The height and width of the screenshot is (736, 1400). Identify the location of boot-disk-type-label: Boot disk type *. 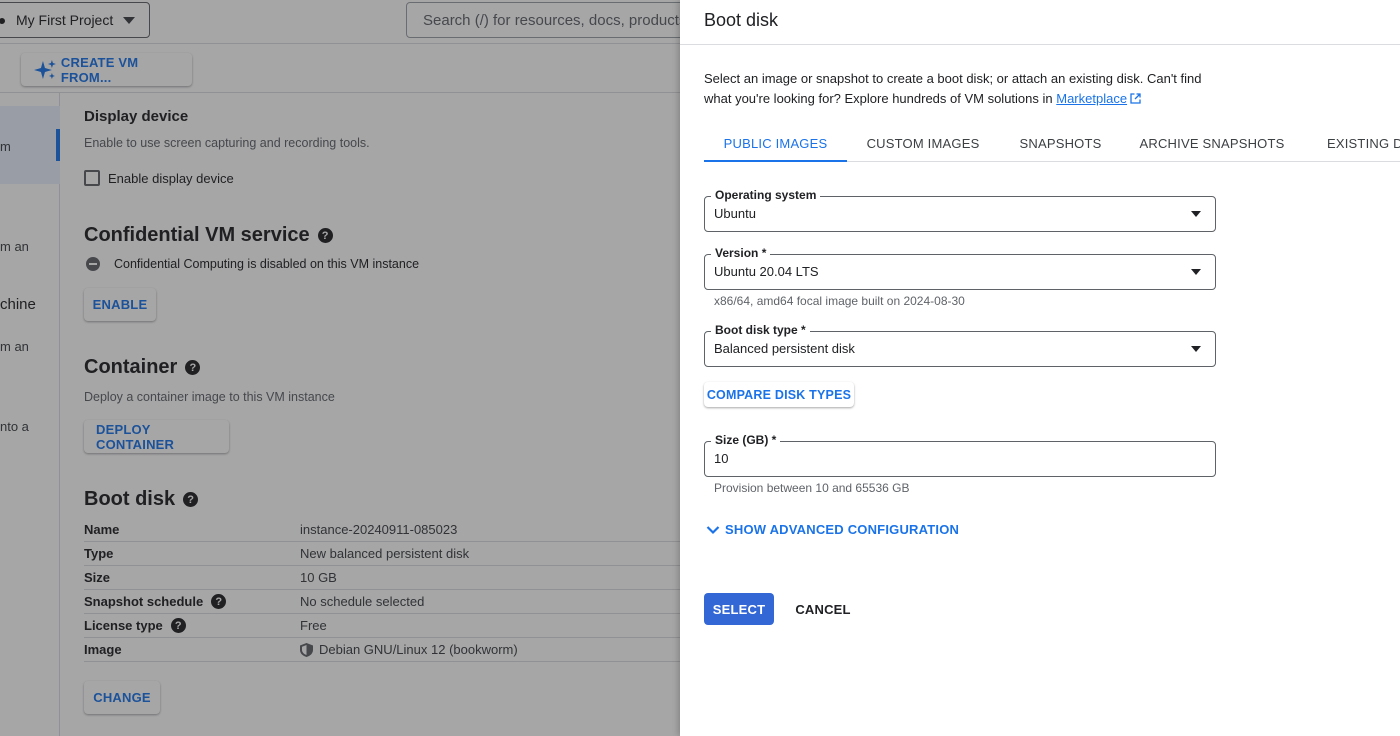
(760, 330).